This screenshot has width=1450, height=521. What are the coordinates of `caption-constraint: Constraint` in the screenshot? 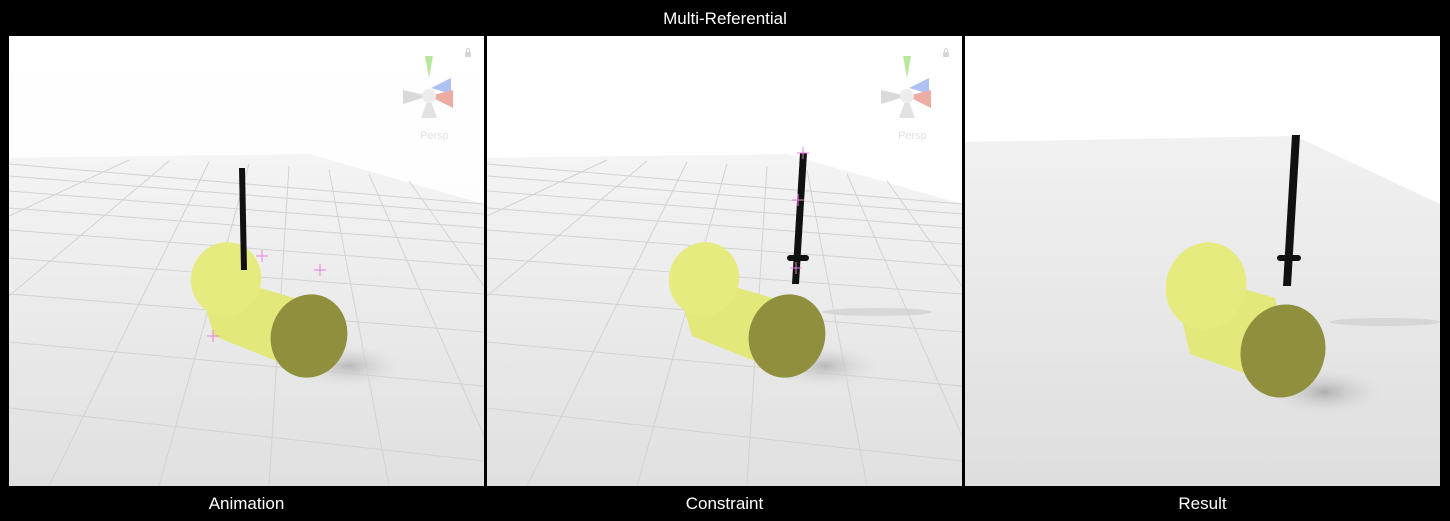 It's located at (724, 503).